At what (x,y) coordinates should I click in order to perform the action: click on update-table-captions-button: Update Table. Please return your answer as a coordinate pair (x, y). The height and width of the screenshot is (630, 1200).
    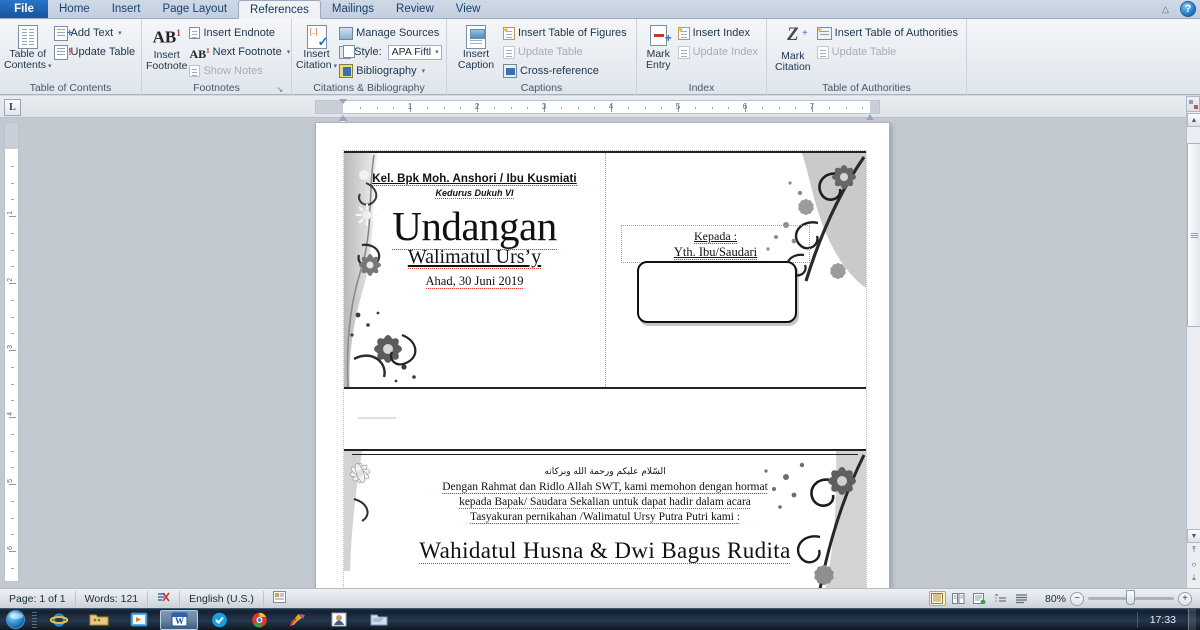
    Looking at the image, I should click on (566, 52).